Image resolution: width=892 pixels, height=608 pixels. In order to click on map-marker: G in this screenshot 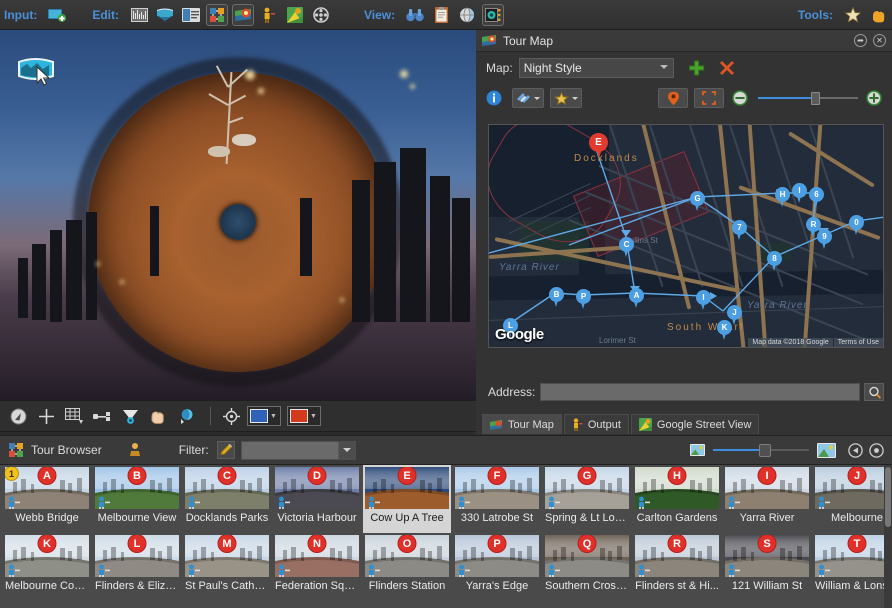, I will do `click(697, 201)`.